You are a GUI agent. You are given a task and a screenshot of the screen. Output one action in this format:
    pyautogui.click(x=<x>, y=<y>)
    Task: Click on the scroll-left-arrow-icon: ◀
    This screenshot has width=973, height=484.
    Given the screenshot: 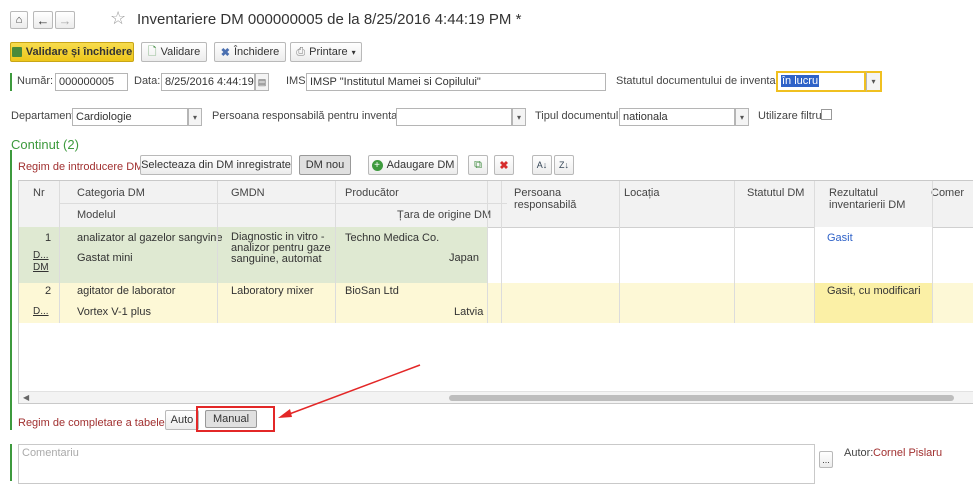 What is the action you would take?
    pyautogui.click(x=26, y=397)
    